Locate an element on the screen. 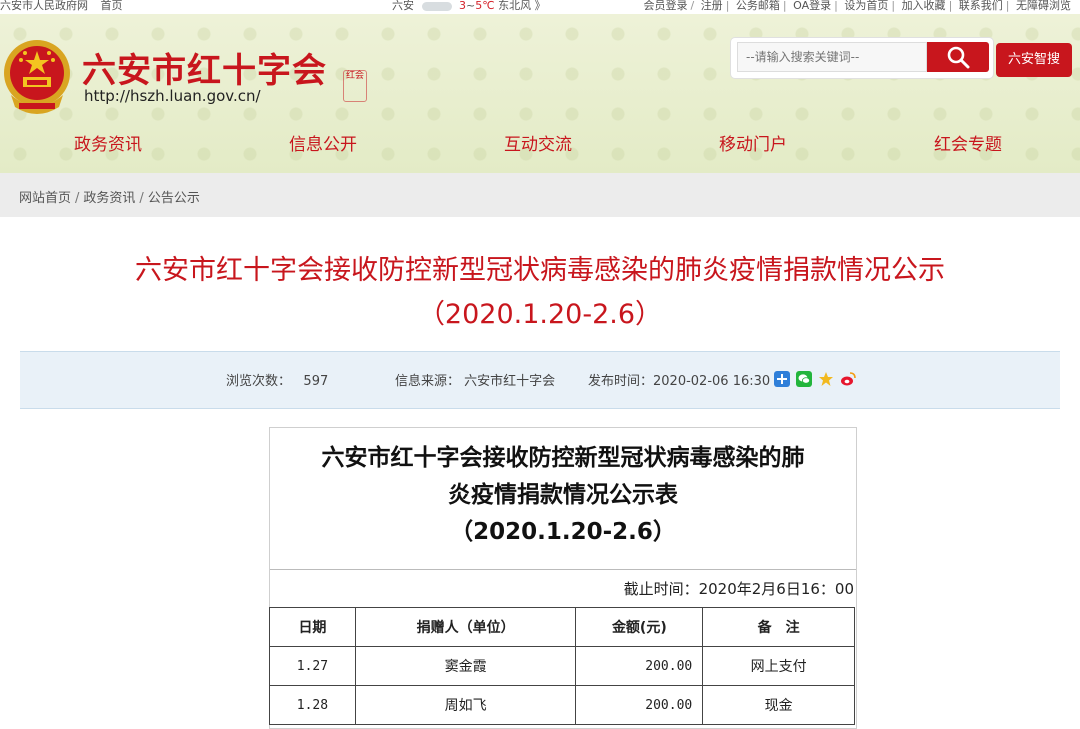 The height and width of the screenshot is (729, 1080). qzone-star-icon is located at coordinates (826, 379).